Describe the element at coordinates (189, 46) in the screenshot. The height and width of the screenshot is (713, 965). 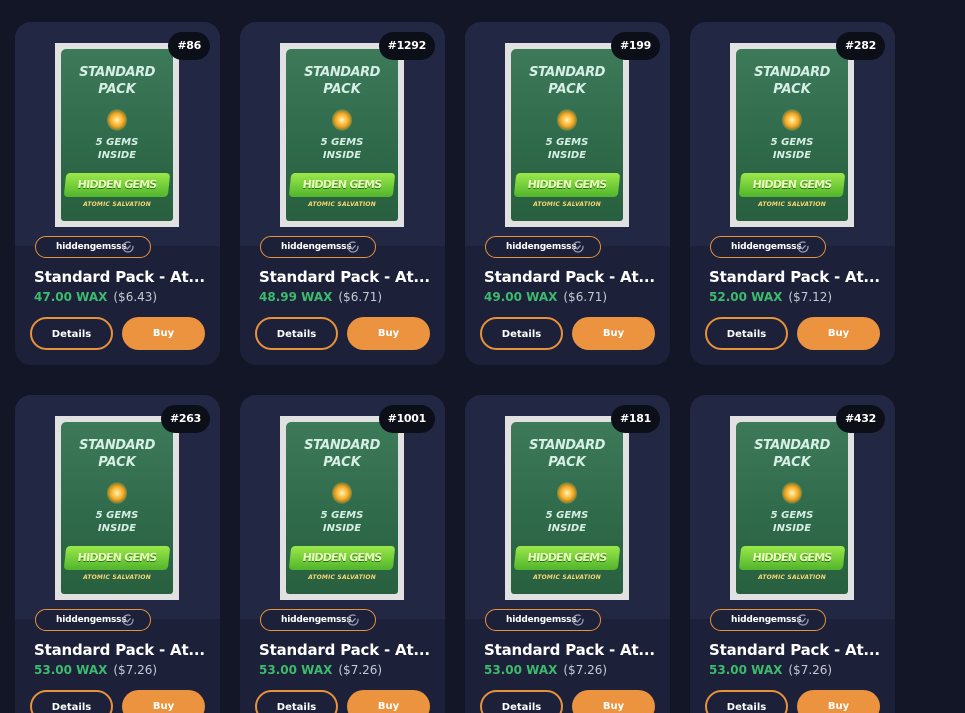
I see `mint-number-badge: #86` at that location.